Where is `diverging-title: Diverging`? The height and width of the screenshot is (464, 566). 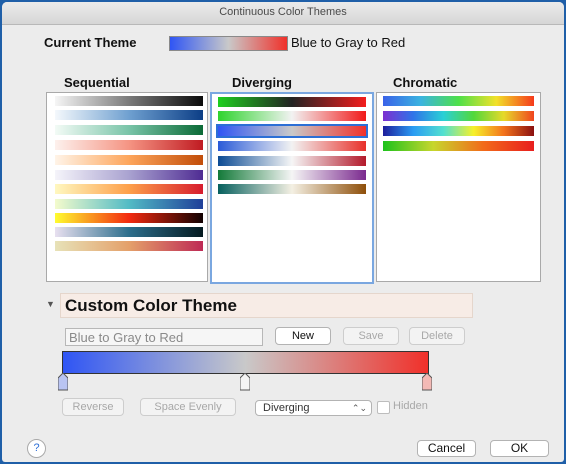 diverging-title: Diverging is located at coordinates (262, 82).